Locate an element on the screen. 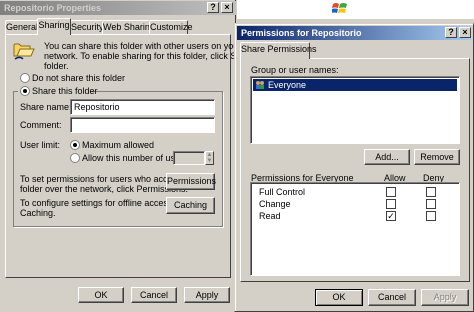 The height and width of the screenshot is (312, 474). do-not-share-radio is located at coordinates (25, 78).